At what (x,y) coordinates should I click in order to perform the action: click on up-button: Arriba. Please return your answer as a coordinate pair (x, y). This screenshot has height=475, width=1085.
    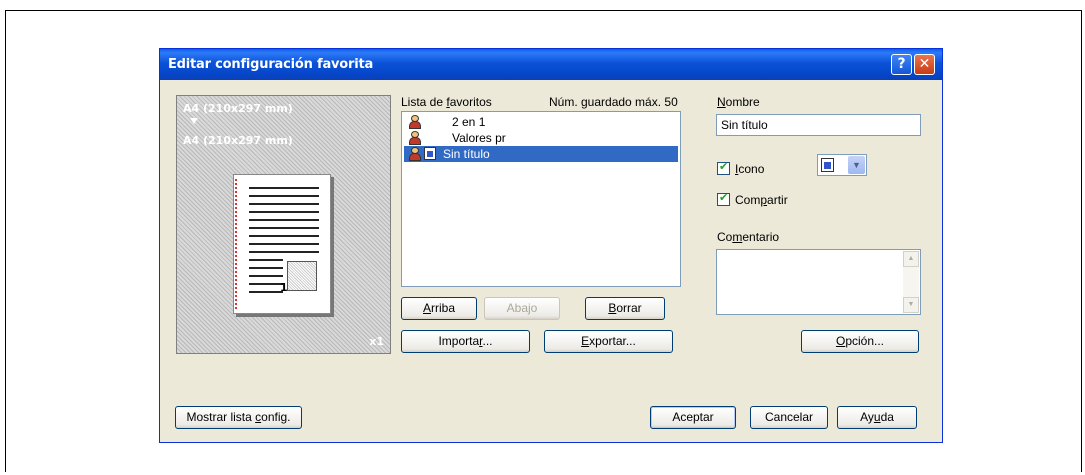
    Looking at the image, I should click on (439, 308).